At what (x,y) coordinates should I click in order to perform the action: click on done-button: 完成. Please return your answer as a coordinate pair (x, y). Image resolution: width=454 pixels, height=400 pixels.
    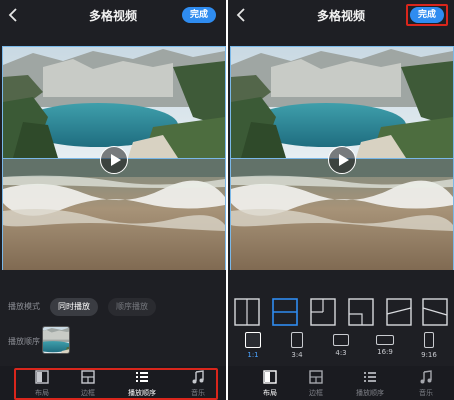
    Looking at the image, I should click on (199, 15).